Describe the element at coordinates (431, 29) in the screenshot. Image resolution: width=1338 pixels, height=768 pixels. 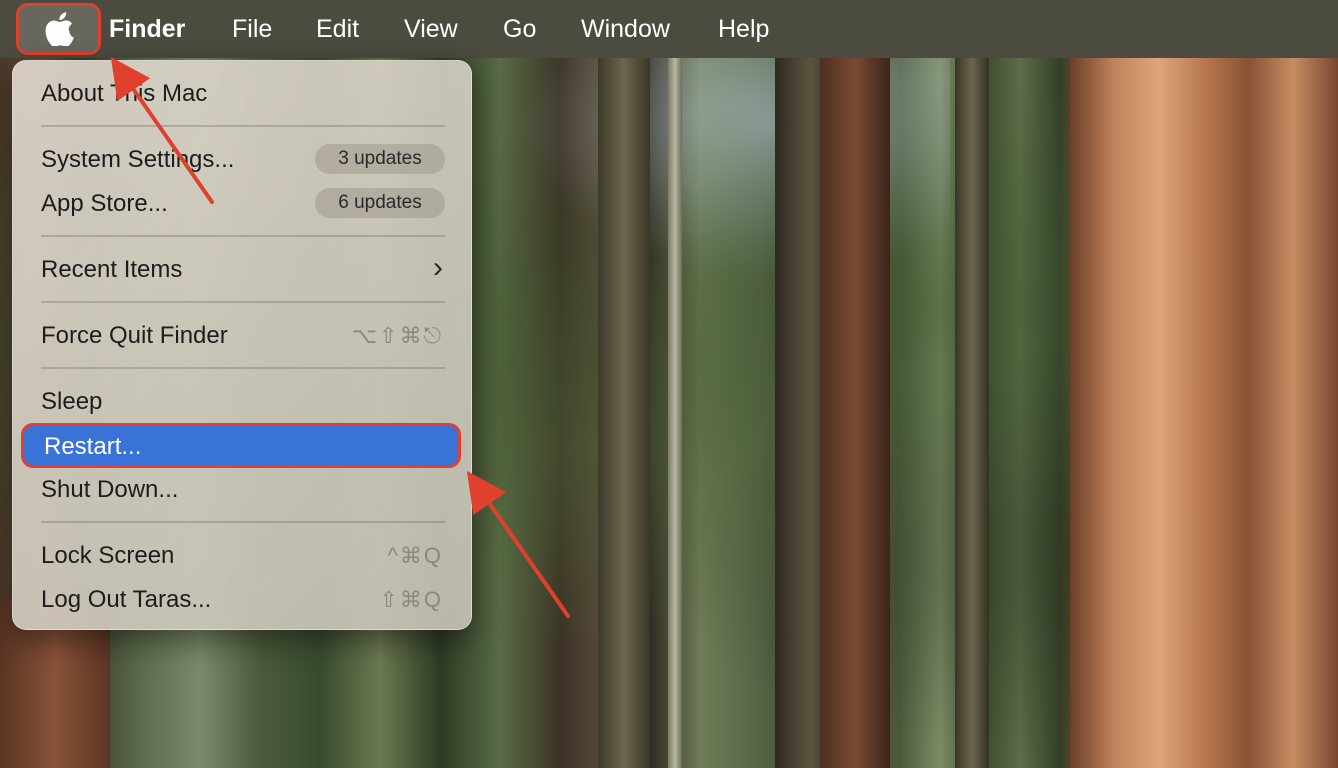
I see `menu-view: View` at that location.